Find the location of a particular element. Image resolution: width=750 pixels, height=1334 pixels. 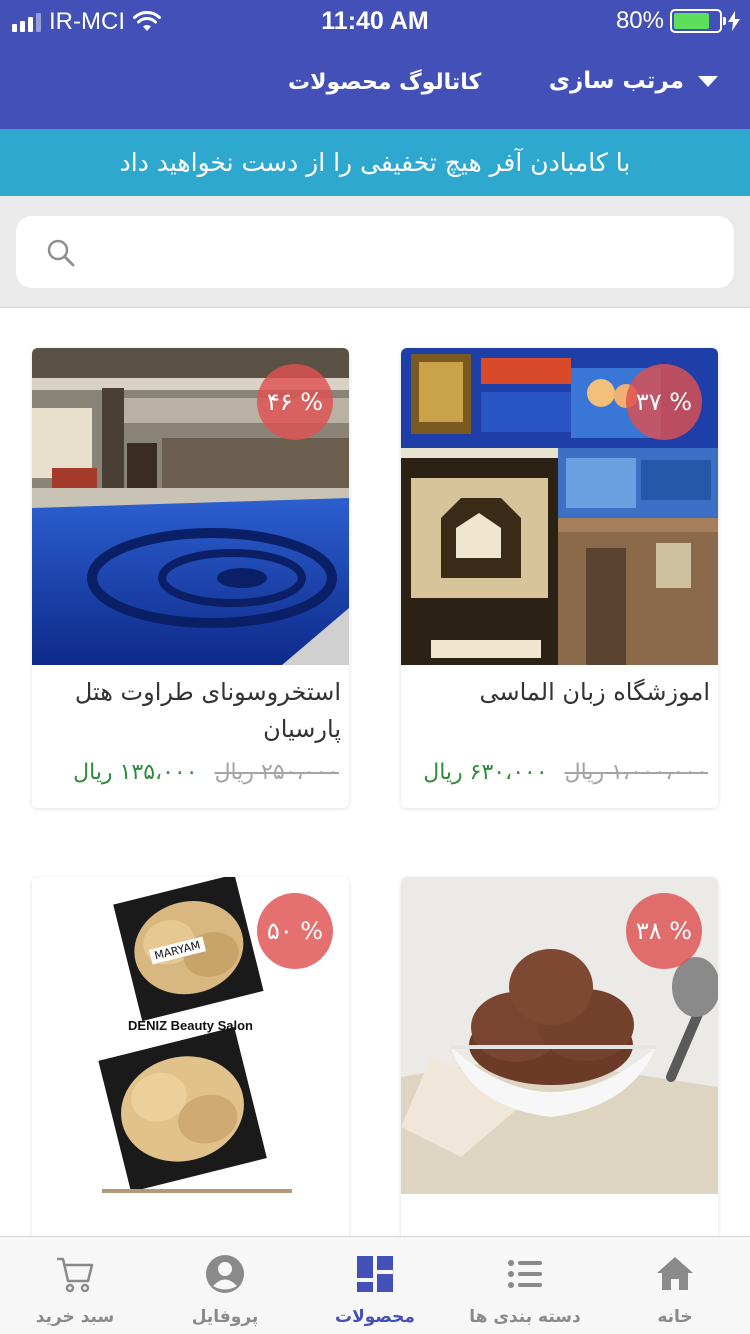

product-title: استخروسونای طراوت هتل پارسیان is located at coordinates (207, 710).